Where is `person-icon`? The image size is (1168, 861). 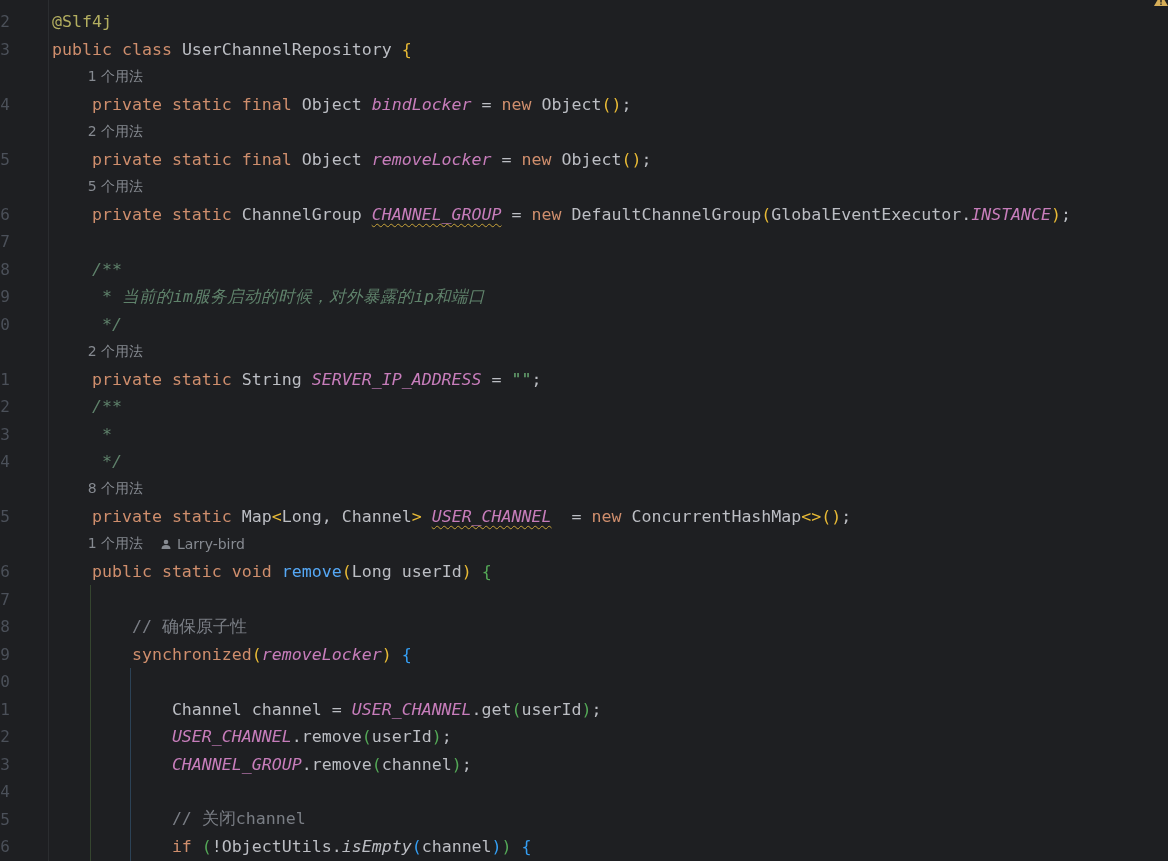 person-icon is located at coordinates (166, 544).